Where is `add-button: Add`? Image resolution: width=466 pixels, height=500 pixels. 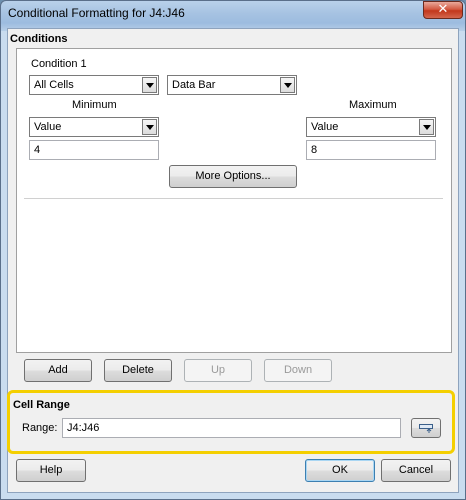
add-button: Add is located at coordinates (58, 370).